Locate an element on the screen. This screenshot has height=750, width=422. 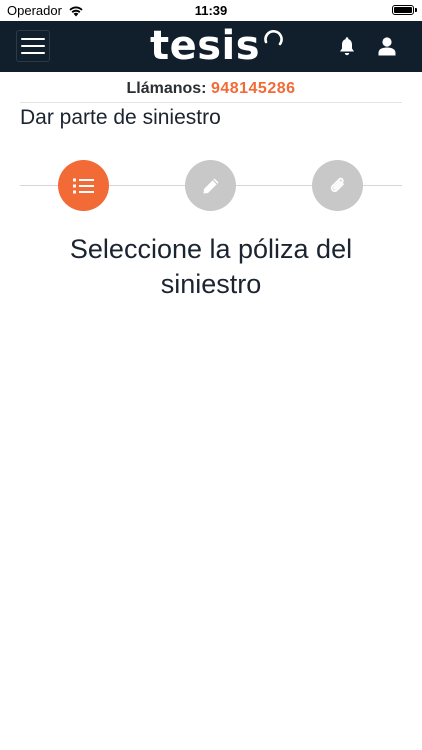
call-us-bar: Llámanos: 948145286 is located at coordinates (211, 91).